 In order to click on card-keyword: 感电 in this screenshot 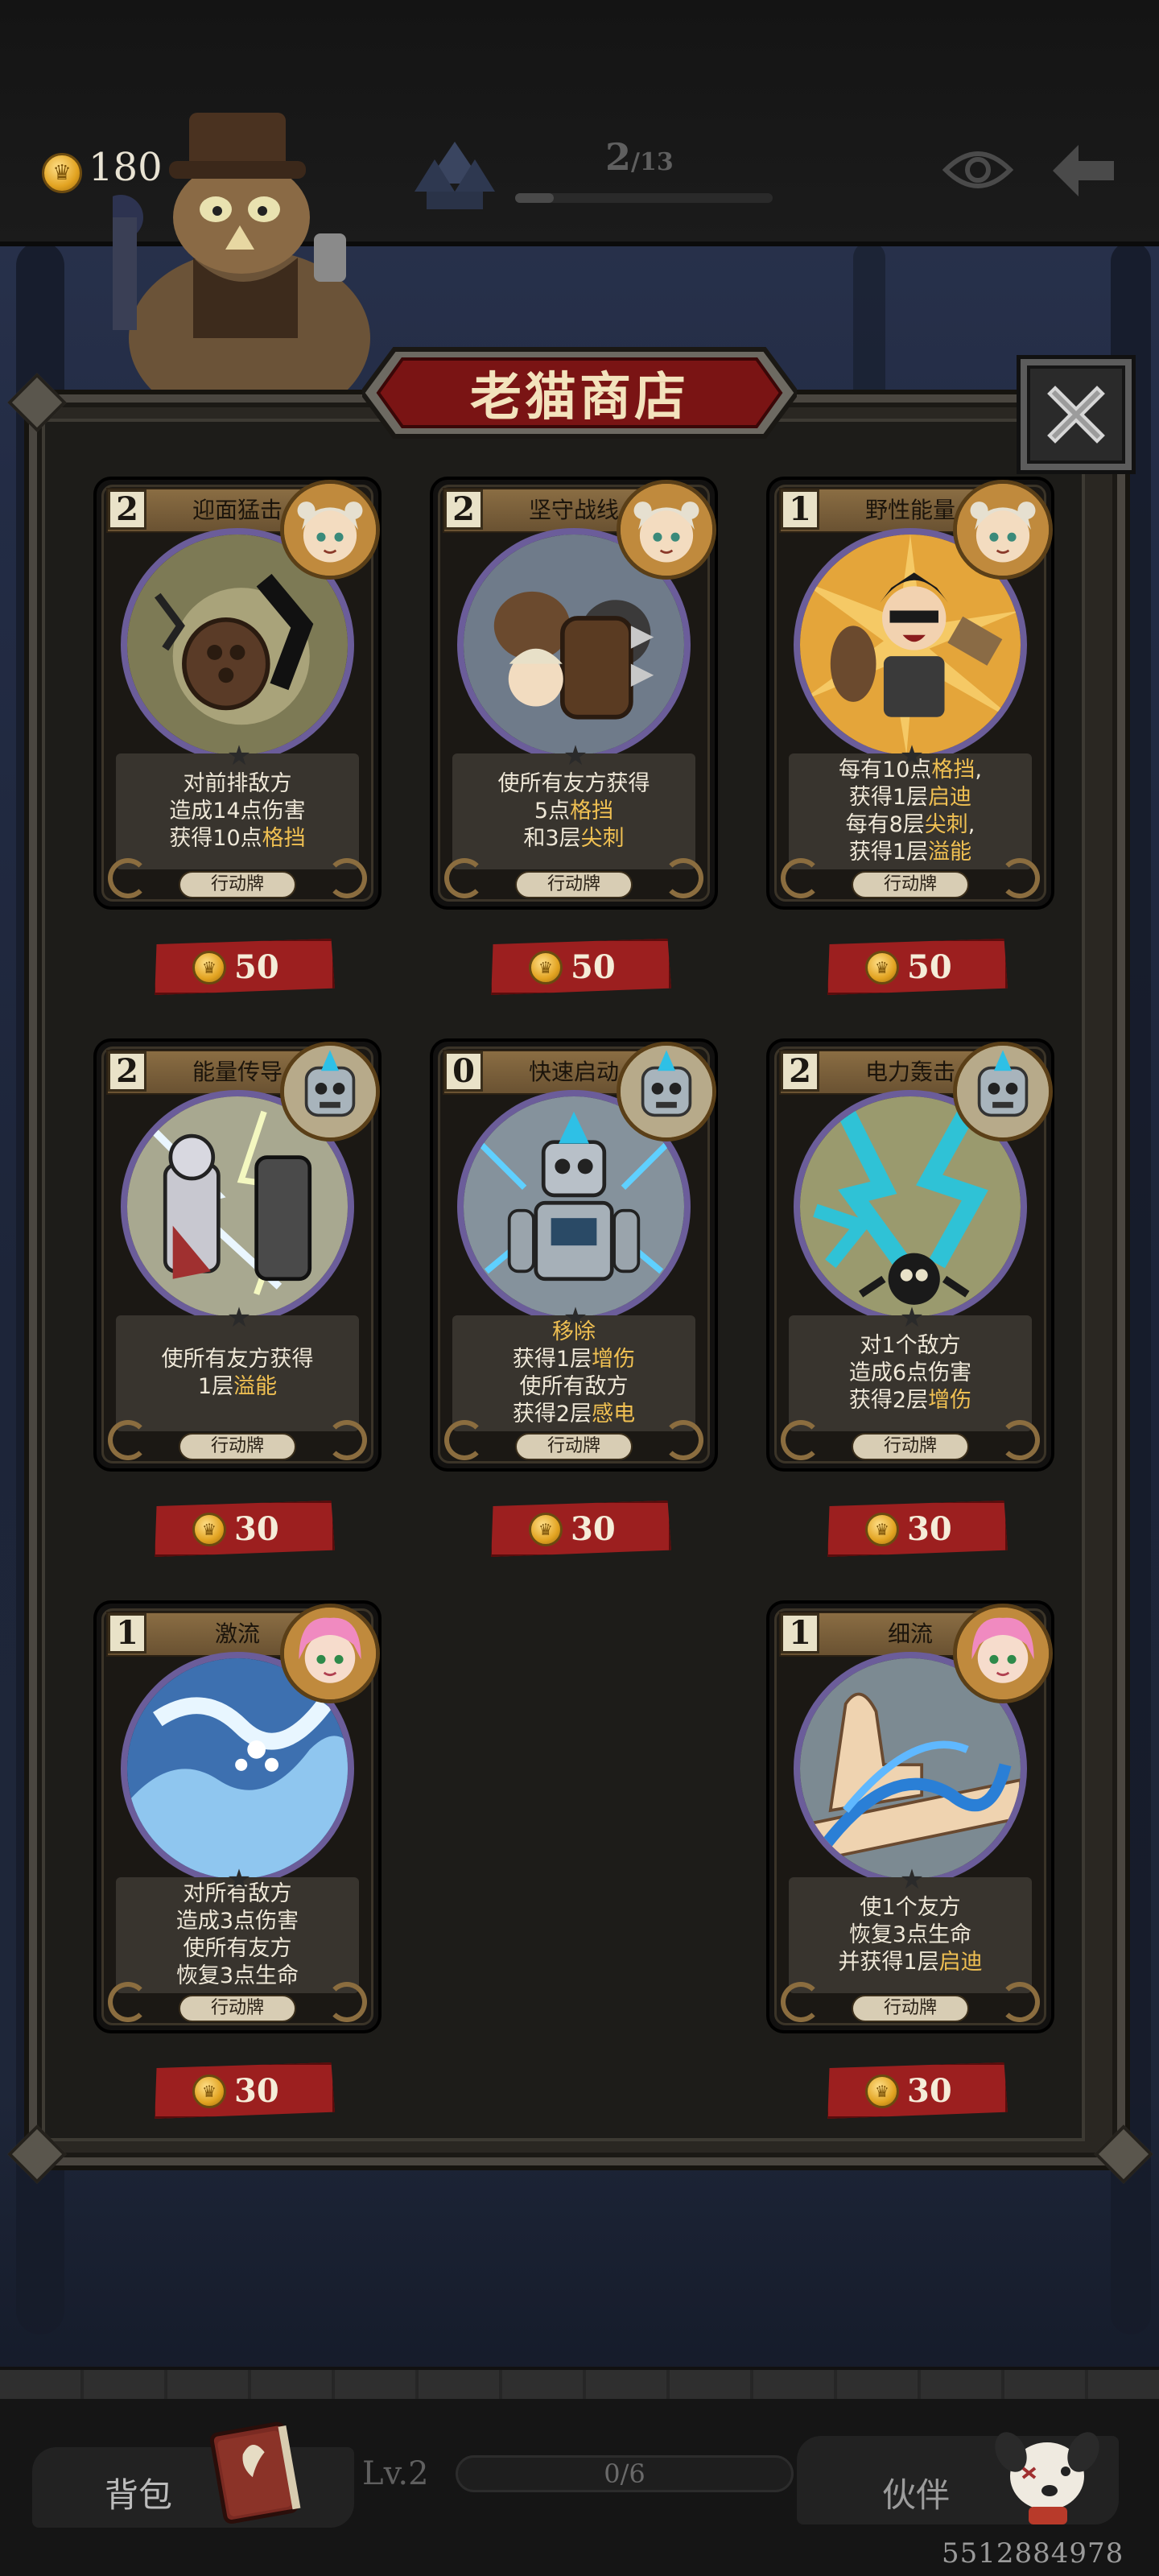, I will do `click(614, 1414)`.